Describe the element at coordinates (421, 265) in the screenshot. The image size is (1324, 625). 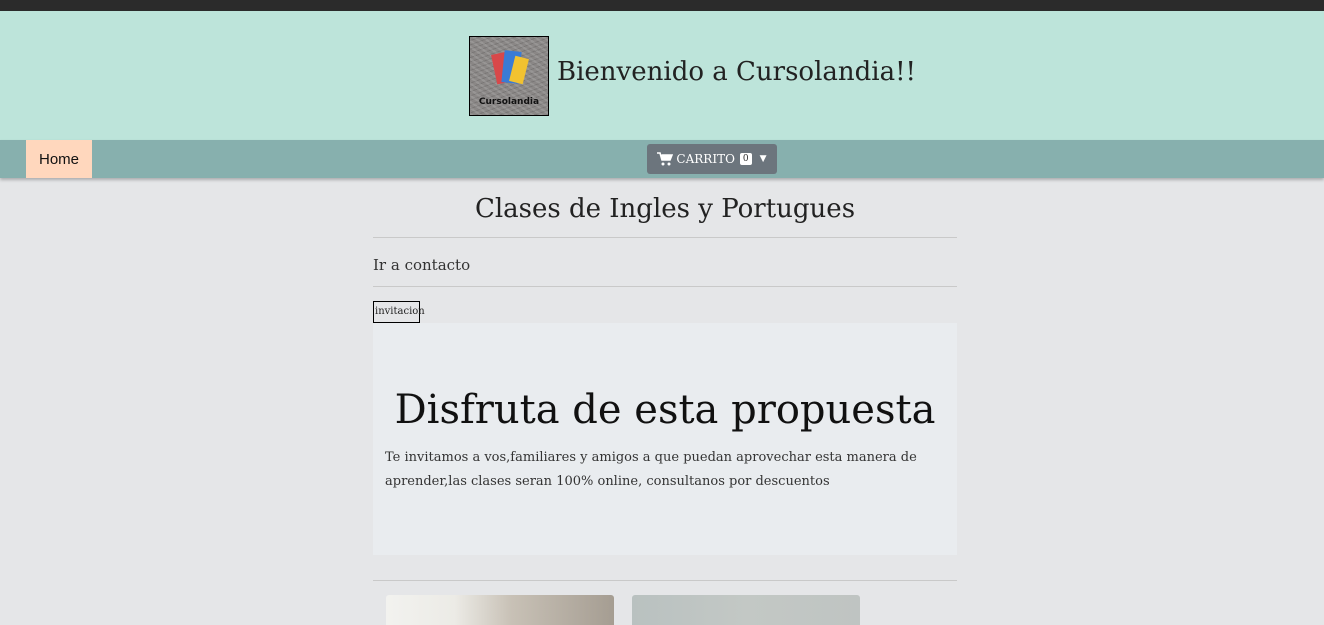
I see `contact-link: Ir a contacto` at that location.